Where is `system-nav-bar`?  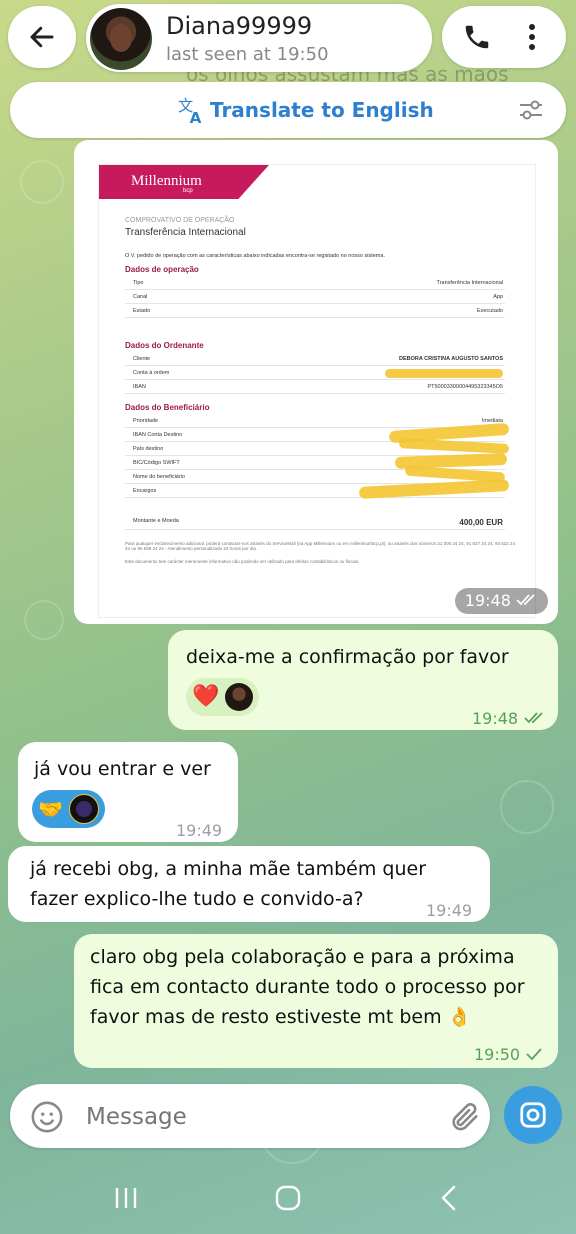 system-nav-bar is located at coordinates (288, 1197).